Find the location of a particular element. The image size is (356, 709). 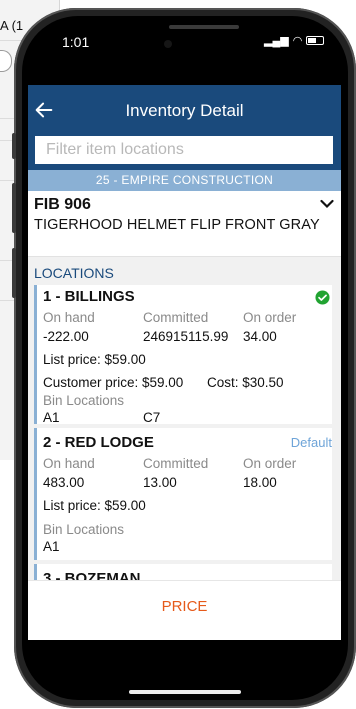

status-icons: ▂▄▆ ◠ is located at coordinates (294, 40).